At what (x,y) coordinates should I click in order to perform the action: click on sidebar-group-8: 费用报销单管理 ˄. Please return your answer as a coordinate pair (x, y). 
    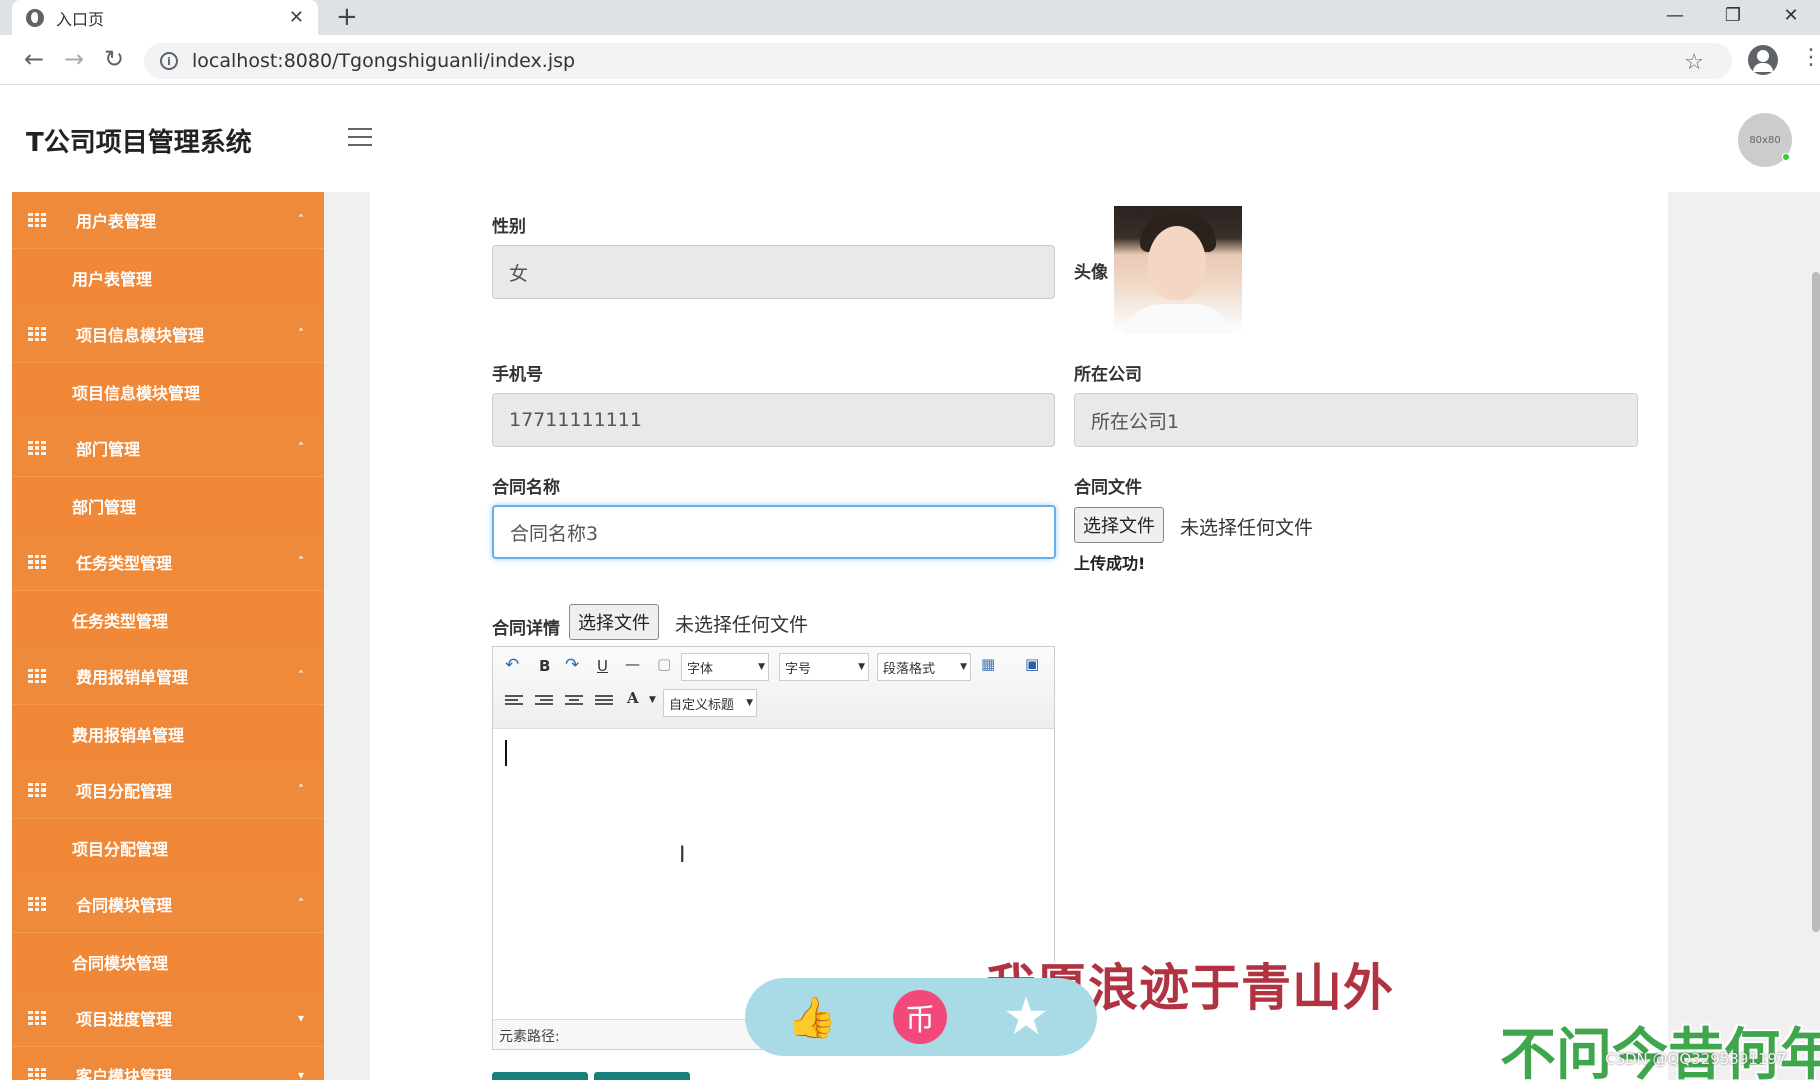
    Looking at the image, I should click on (168, 676).